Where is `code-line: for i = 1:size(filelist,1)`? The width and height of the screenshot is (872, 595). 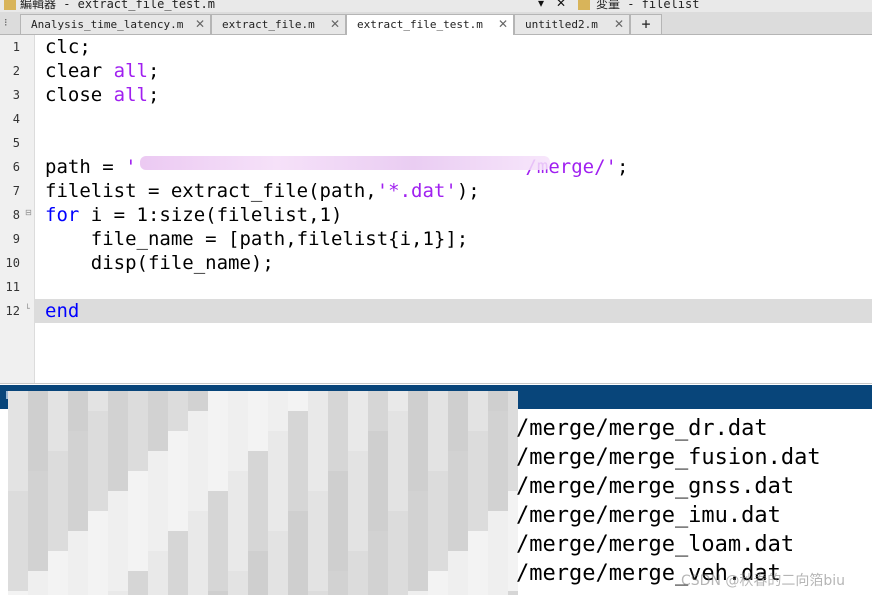
code-line: for i = 1:size(filelist,1) is located at coordinates (193, 215).